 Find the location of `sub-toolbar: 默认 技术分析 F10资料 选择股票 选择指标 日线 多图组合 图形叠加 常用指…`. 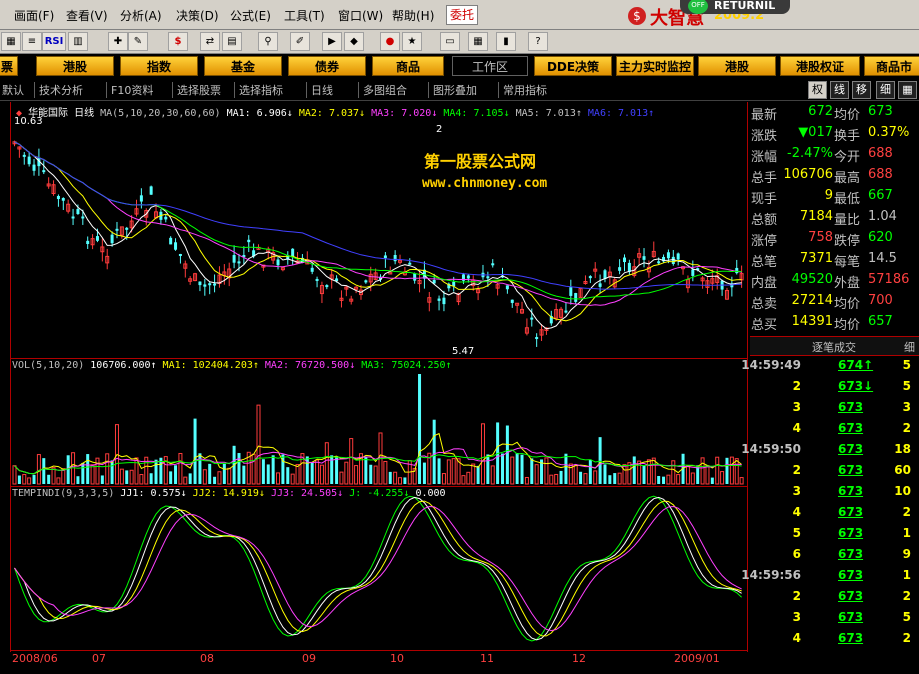

sub-toolbar: 默认 技术分析 F10资料 选择股票 选择指标 日线 多图组合 图形叠加 常用指… is located at coordinates (459, 90).